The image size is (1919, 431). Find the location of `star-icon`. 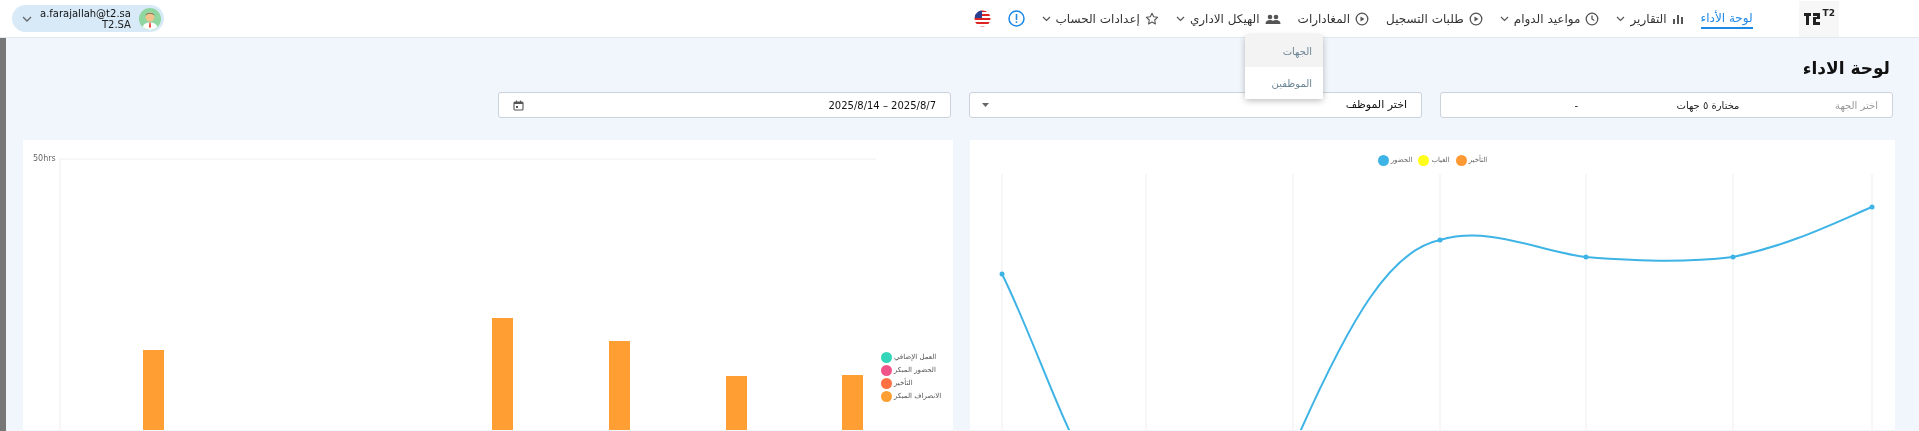

star-icon is located at coordinates (1151, 18).